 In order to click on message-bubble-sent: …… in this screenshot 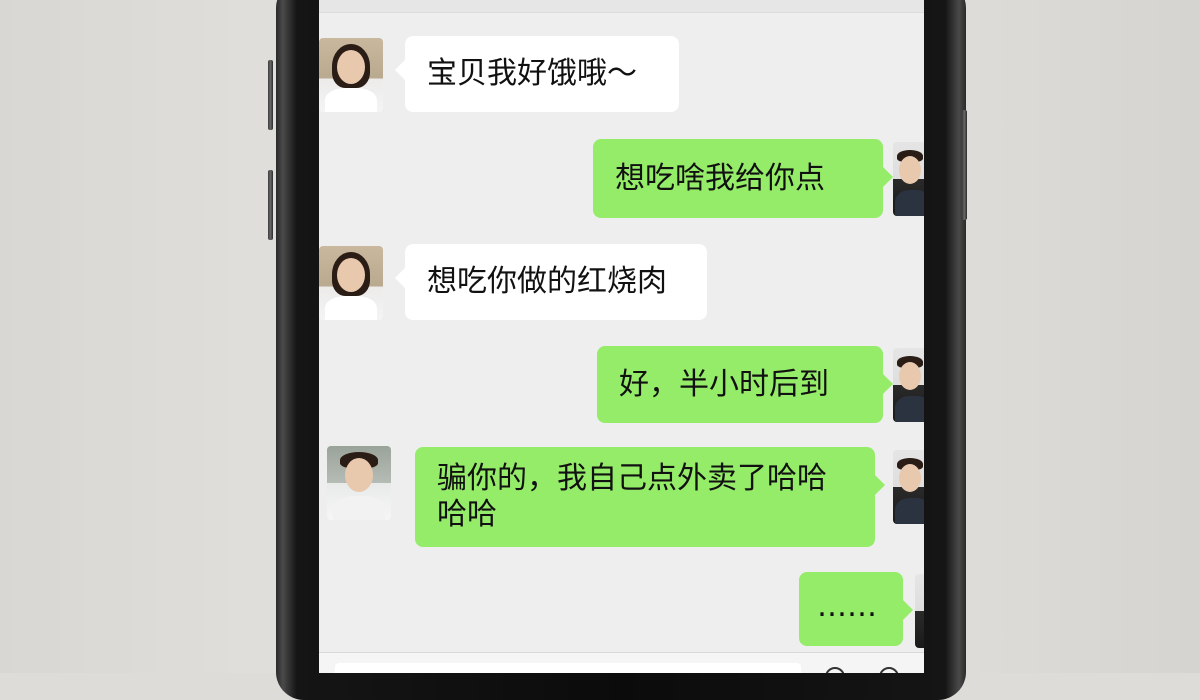, I will do `click(856, 609)`.